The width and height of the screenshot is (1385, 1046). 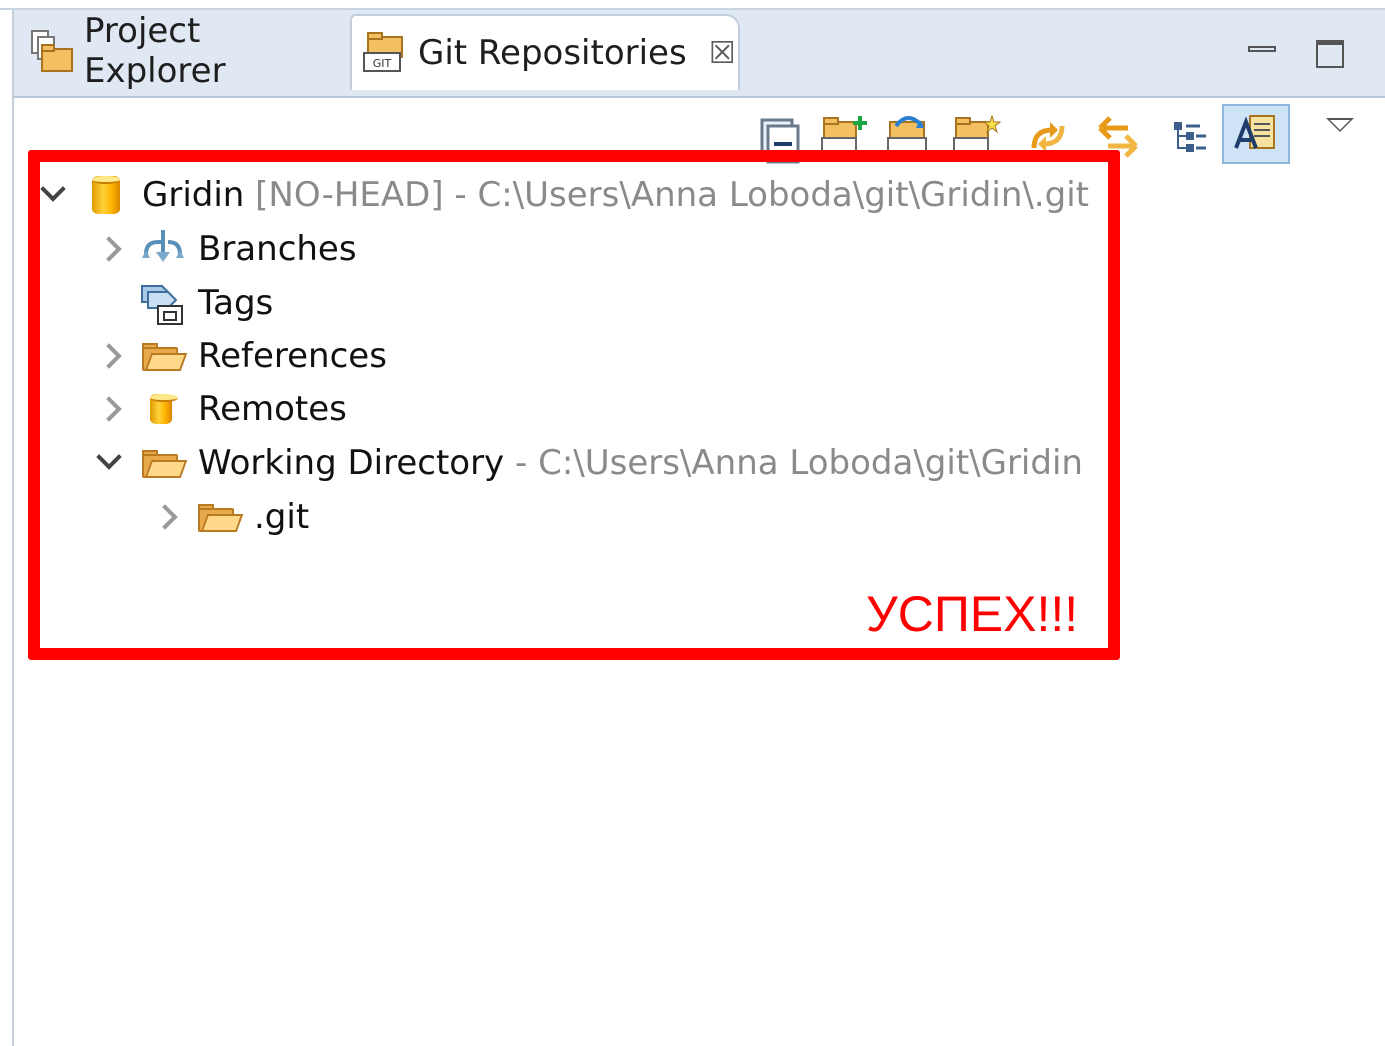 I want to click on hierarchical-layout-icon, so click(x=1190, y=136).